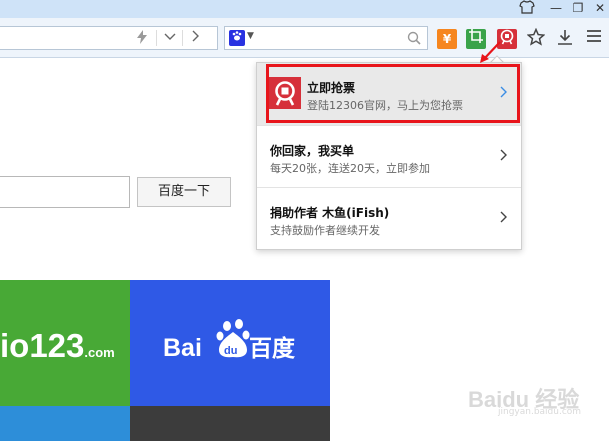 This screenshot has height=441, width=609. Describe the element at coordinates (184, 192) in the screenshot. I see `baidu-search-button: 百度一下` at that location.